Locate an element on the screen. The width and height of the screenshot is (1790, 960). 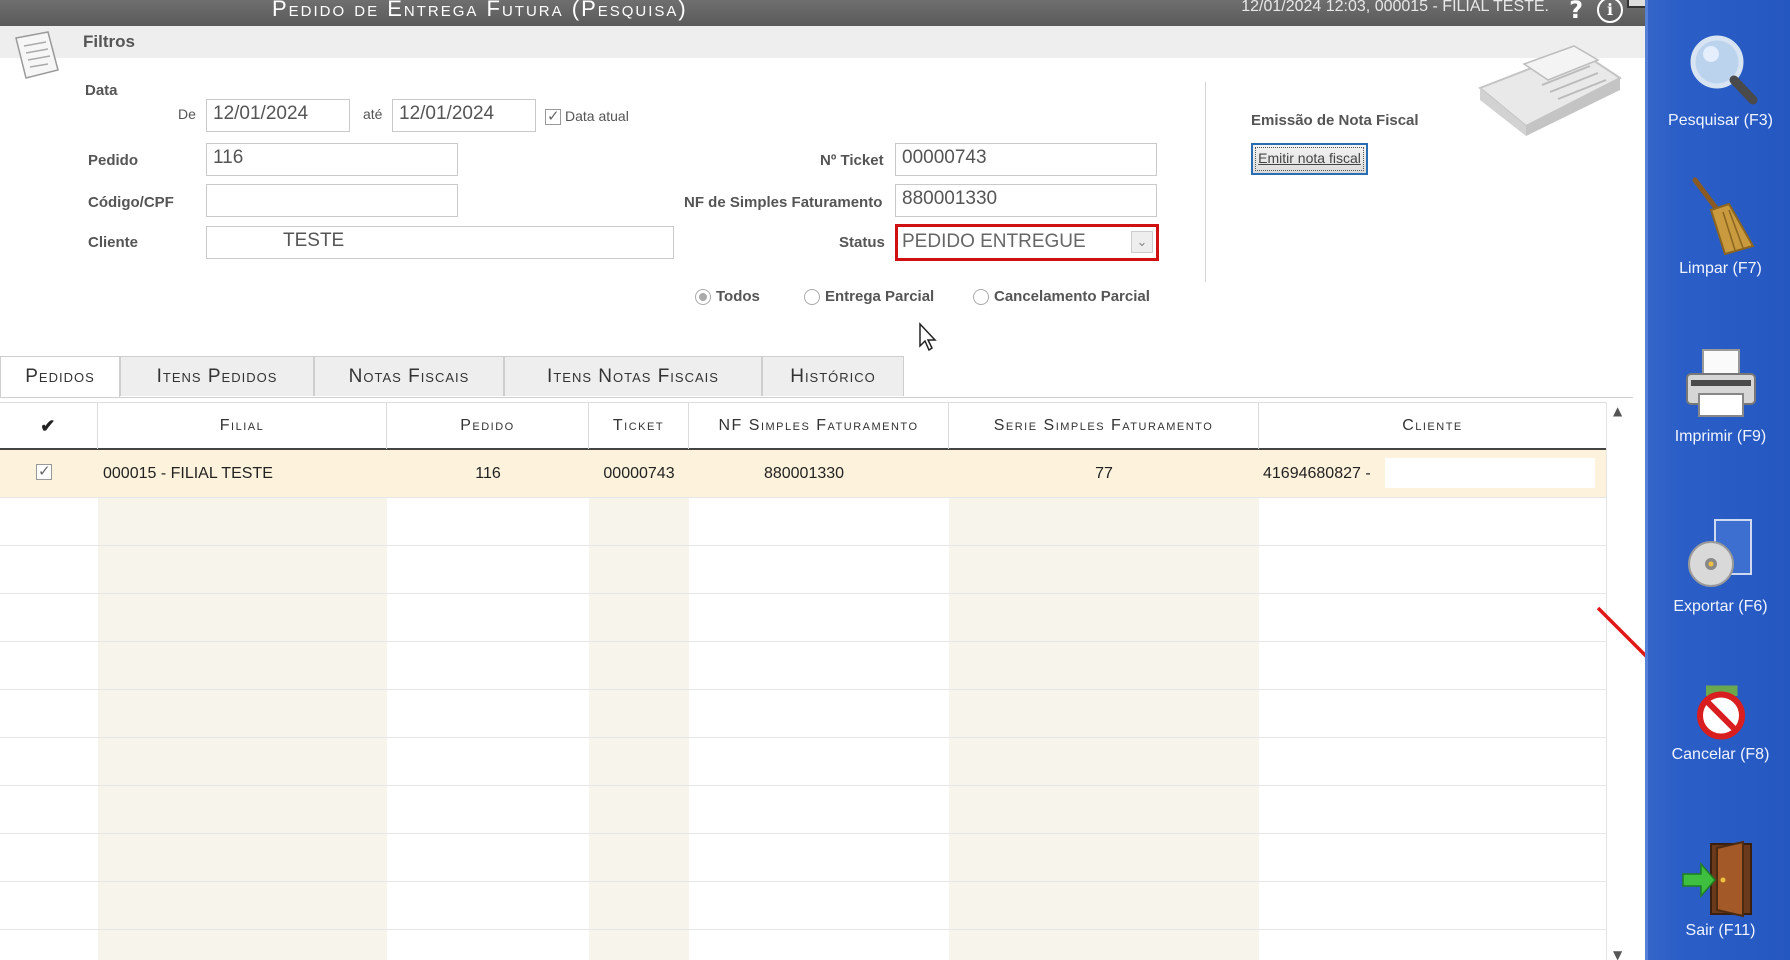
radio-partial-cancel-label: Cancelamento Parcial is located at coordinates (1072, 296).